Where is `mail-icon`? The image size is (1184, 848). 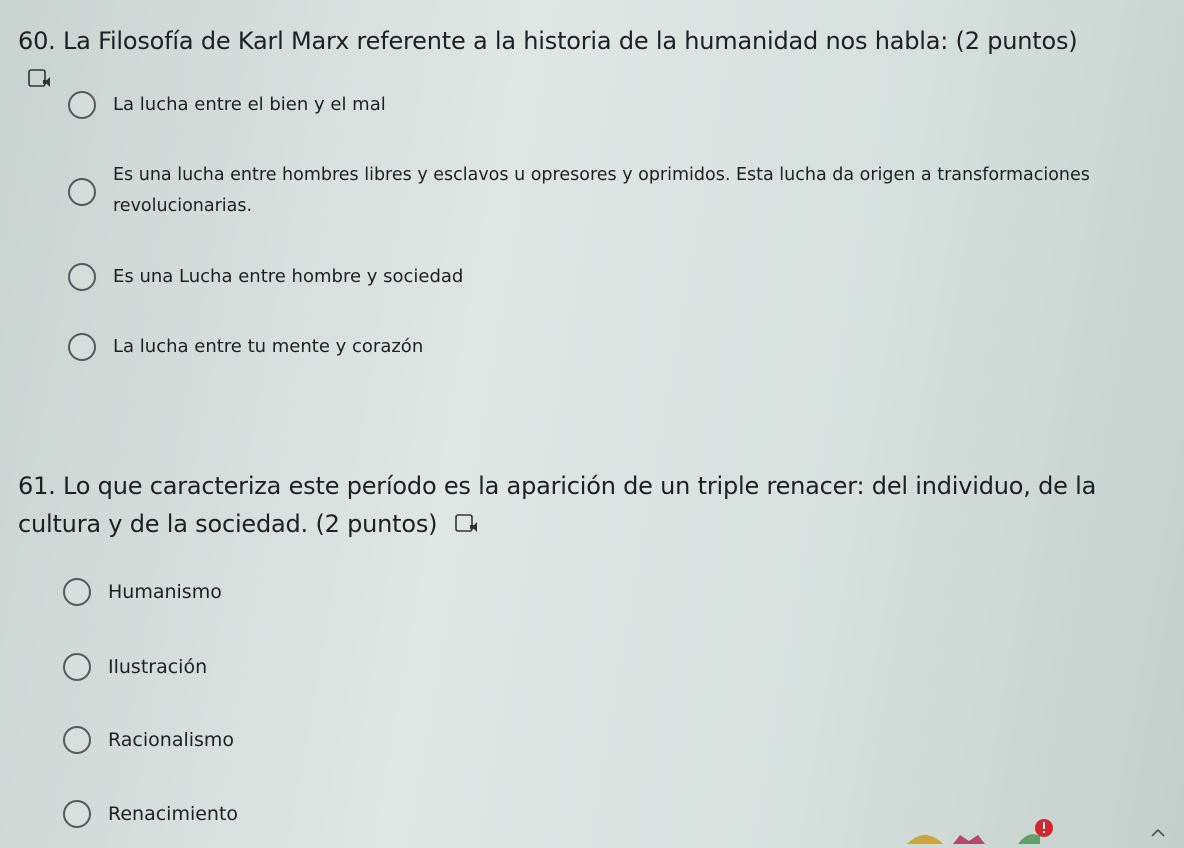 mail-icon is located at coordinates (969, 838).